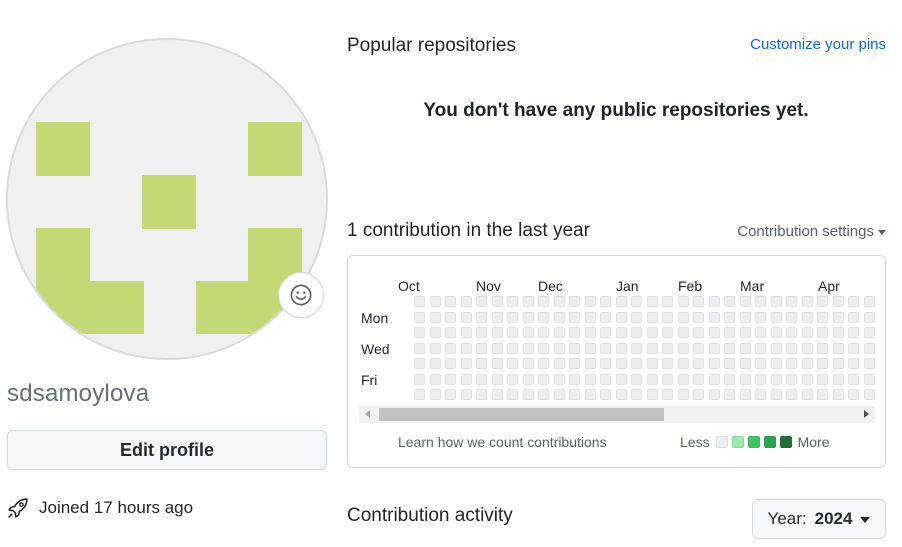 The height and width of the screenshot is (547, 902). What do you see at coordinates (819, 519) in the screenshot?
I see `year-select-button: Year: 2024` at bounding box center [819, 519].